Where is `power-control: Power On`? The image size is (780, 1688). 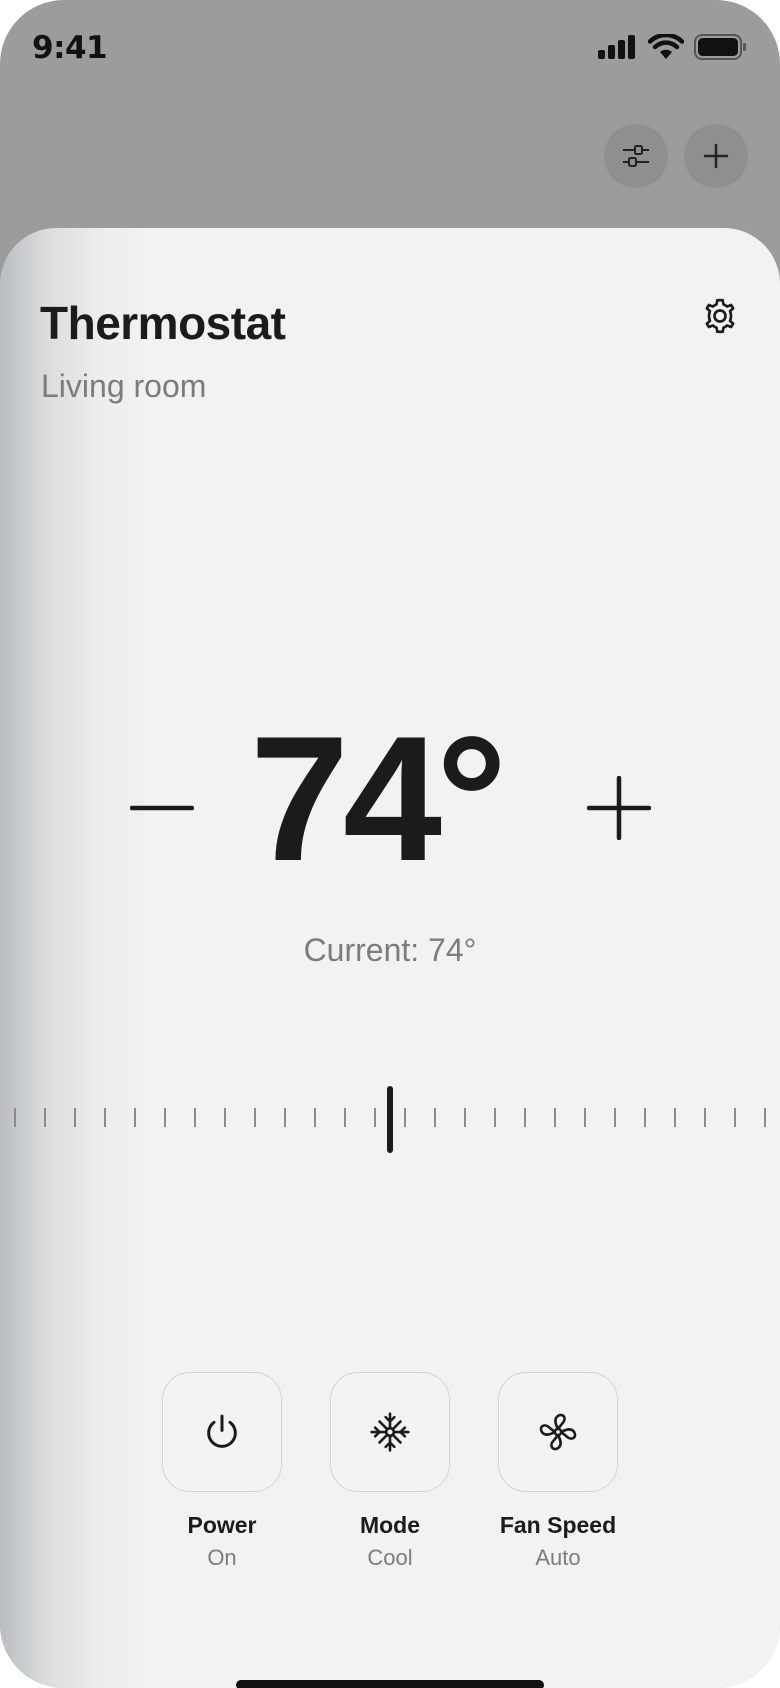
power-control: Power On is located at coordinates (222, 1471).